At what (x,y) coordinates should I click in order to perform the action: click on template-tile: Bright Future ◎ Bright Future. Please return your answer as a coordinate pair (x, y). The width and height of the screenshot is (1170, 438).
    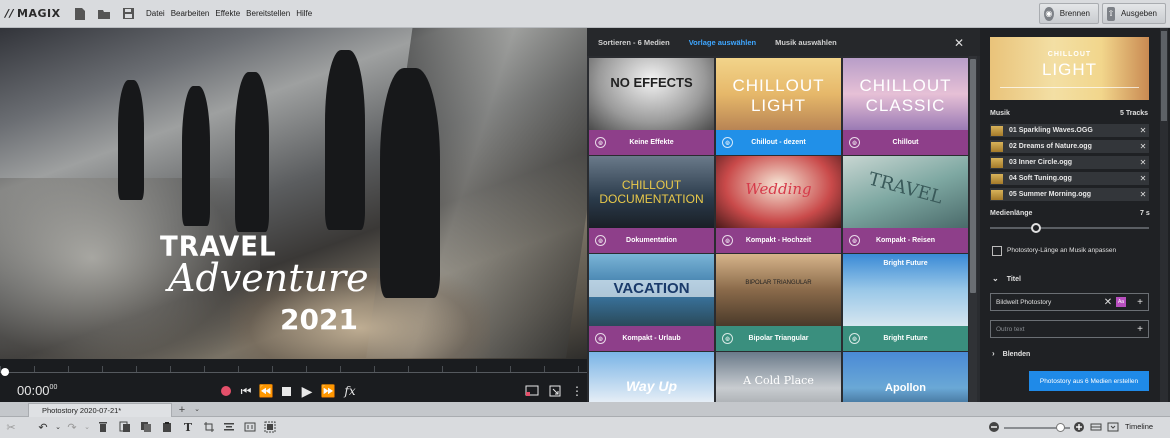
    Looking at the image, I should click on (905, 303).